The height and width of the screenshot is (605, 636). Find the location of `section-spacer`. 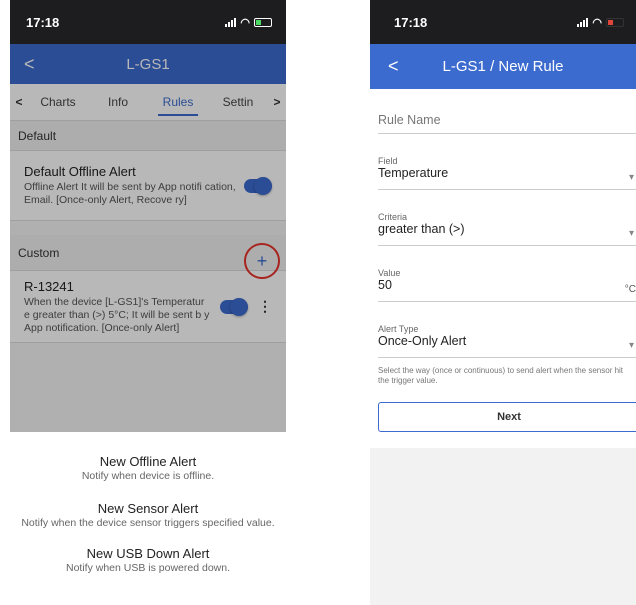

section-spacer is located at coordinates (148, 228).